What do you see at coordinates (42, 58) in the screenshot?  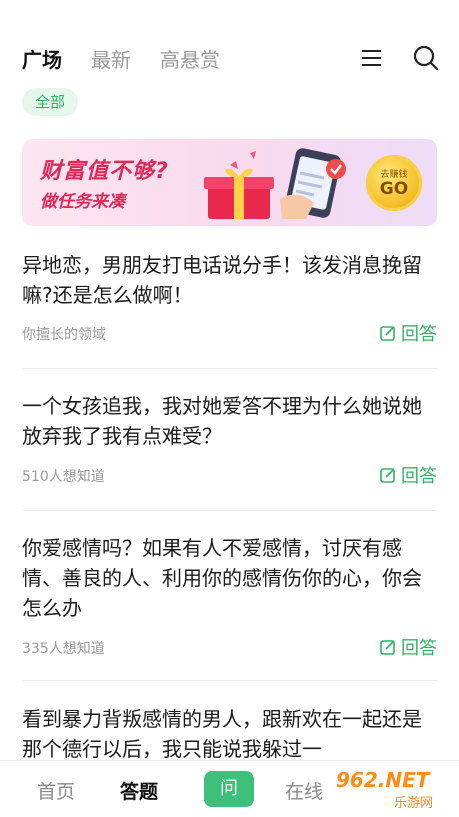 I see `tab-square: 广场` at bounding box center [42, 58].